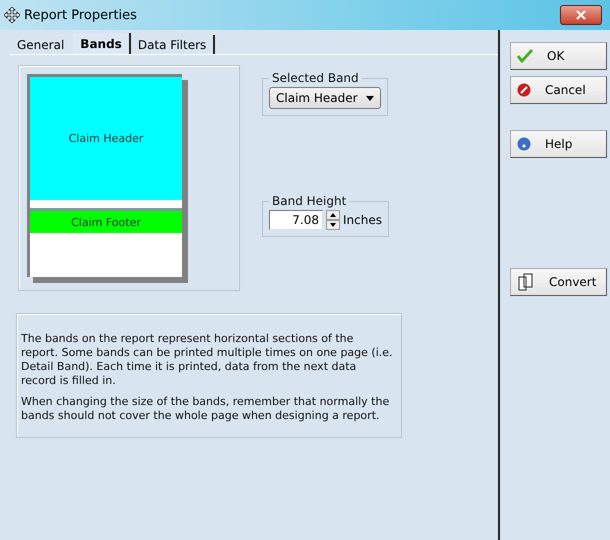 This screenshot has width=610, height=540. What do you see at coordinates (524, 144) in the screenshot?
I see `help-icon` at bounding box center [524, 144].